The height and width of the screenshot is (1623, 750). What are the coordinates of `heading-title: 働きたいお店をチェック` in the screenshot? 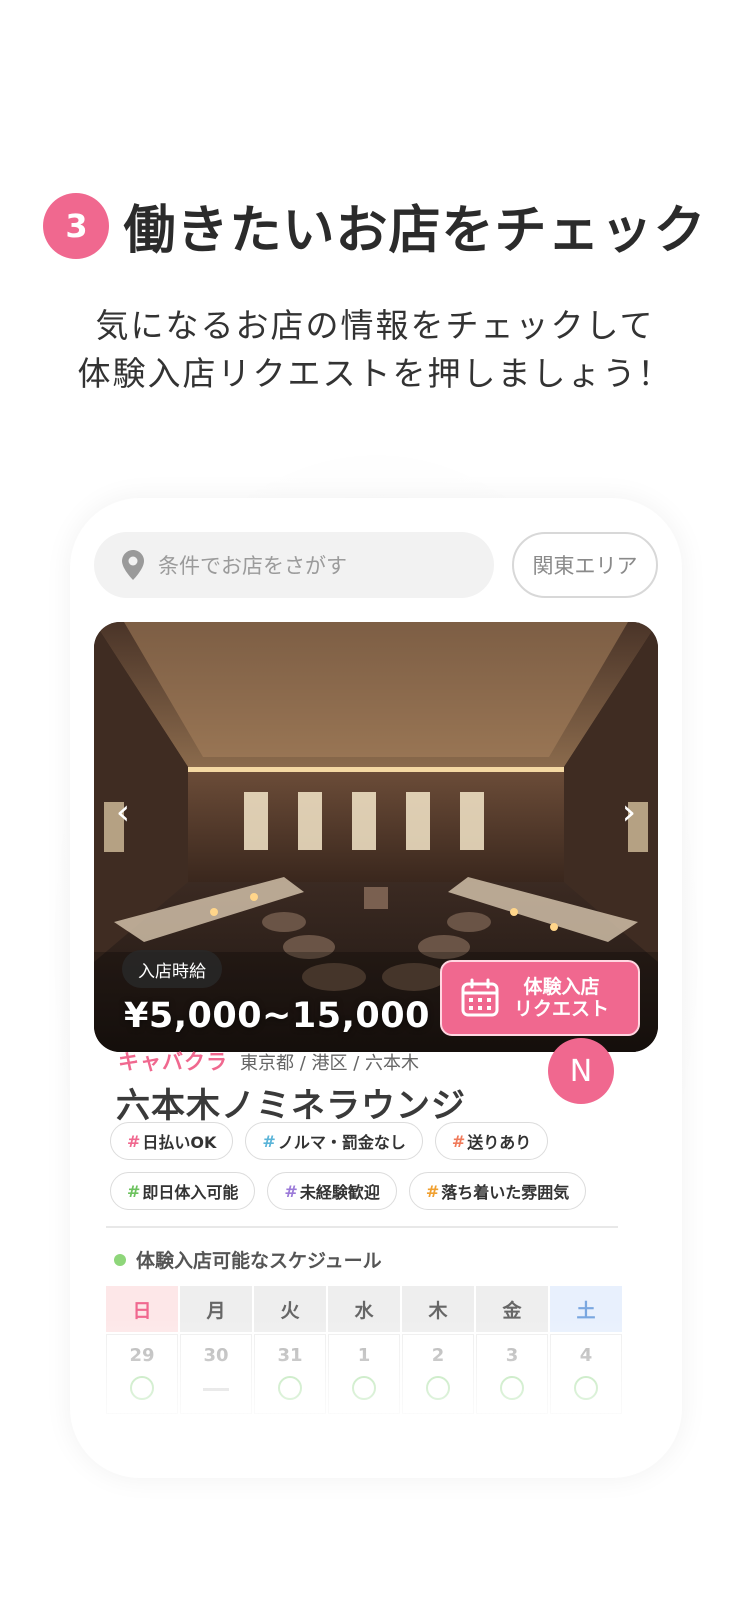 It's located at (415, 231).